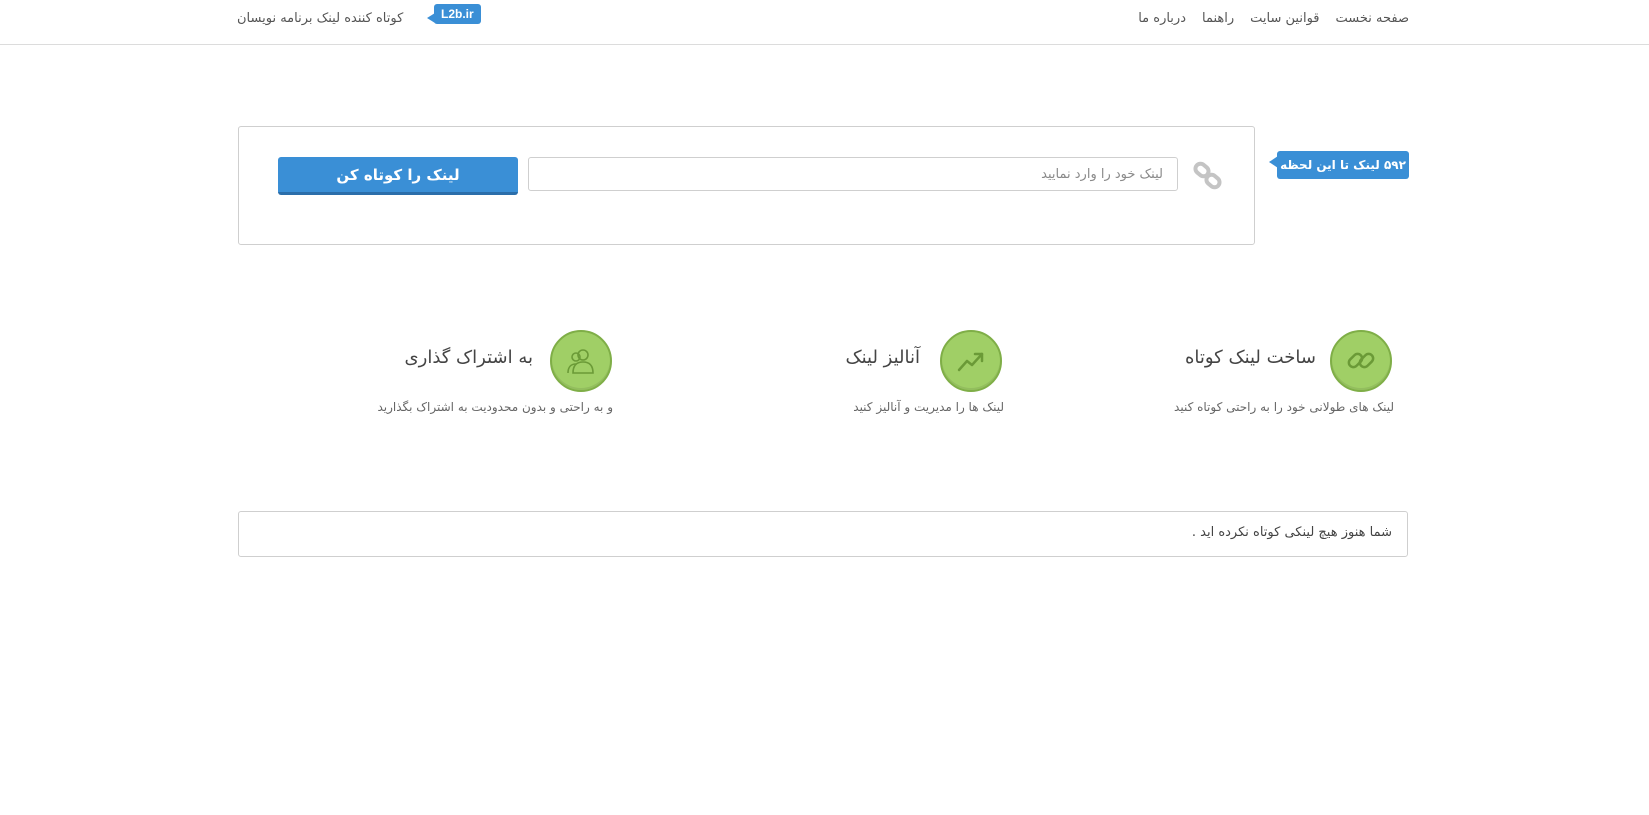  I want to click on chain-link-icon, so click(1361, 360).